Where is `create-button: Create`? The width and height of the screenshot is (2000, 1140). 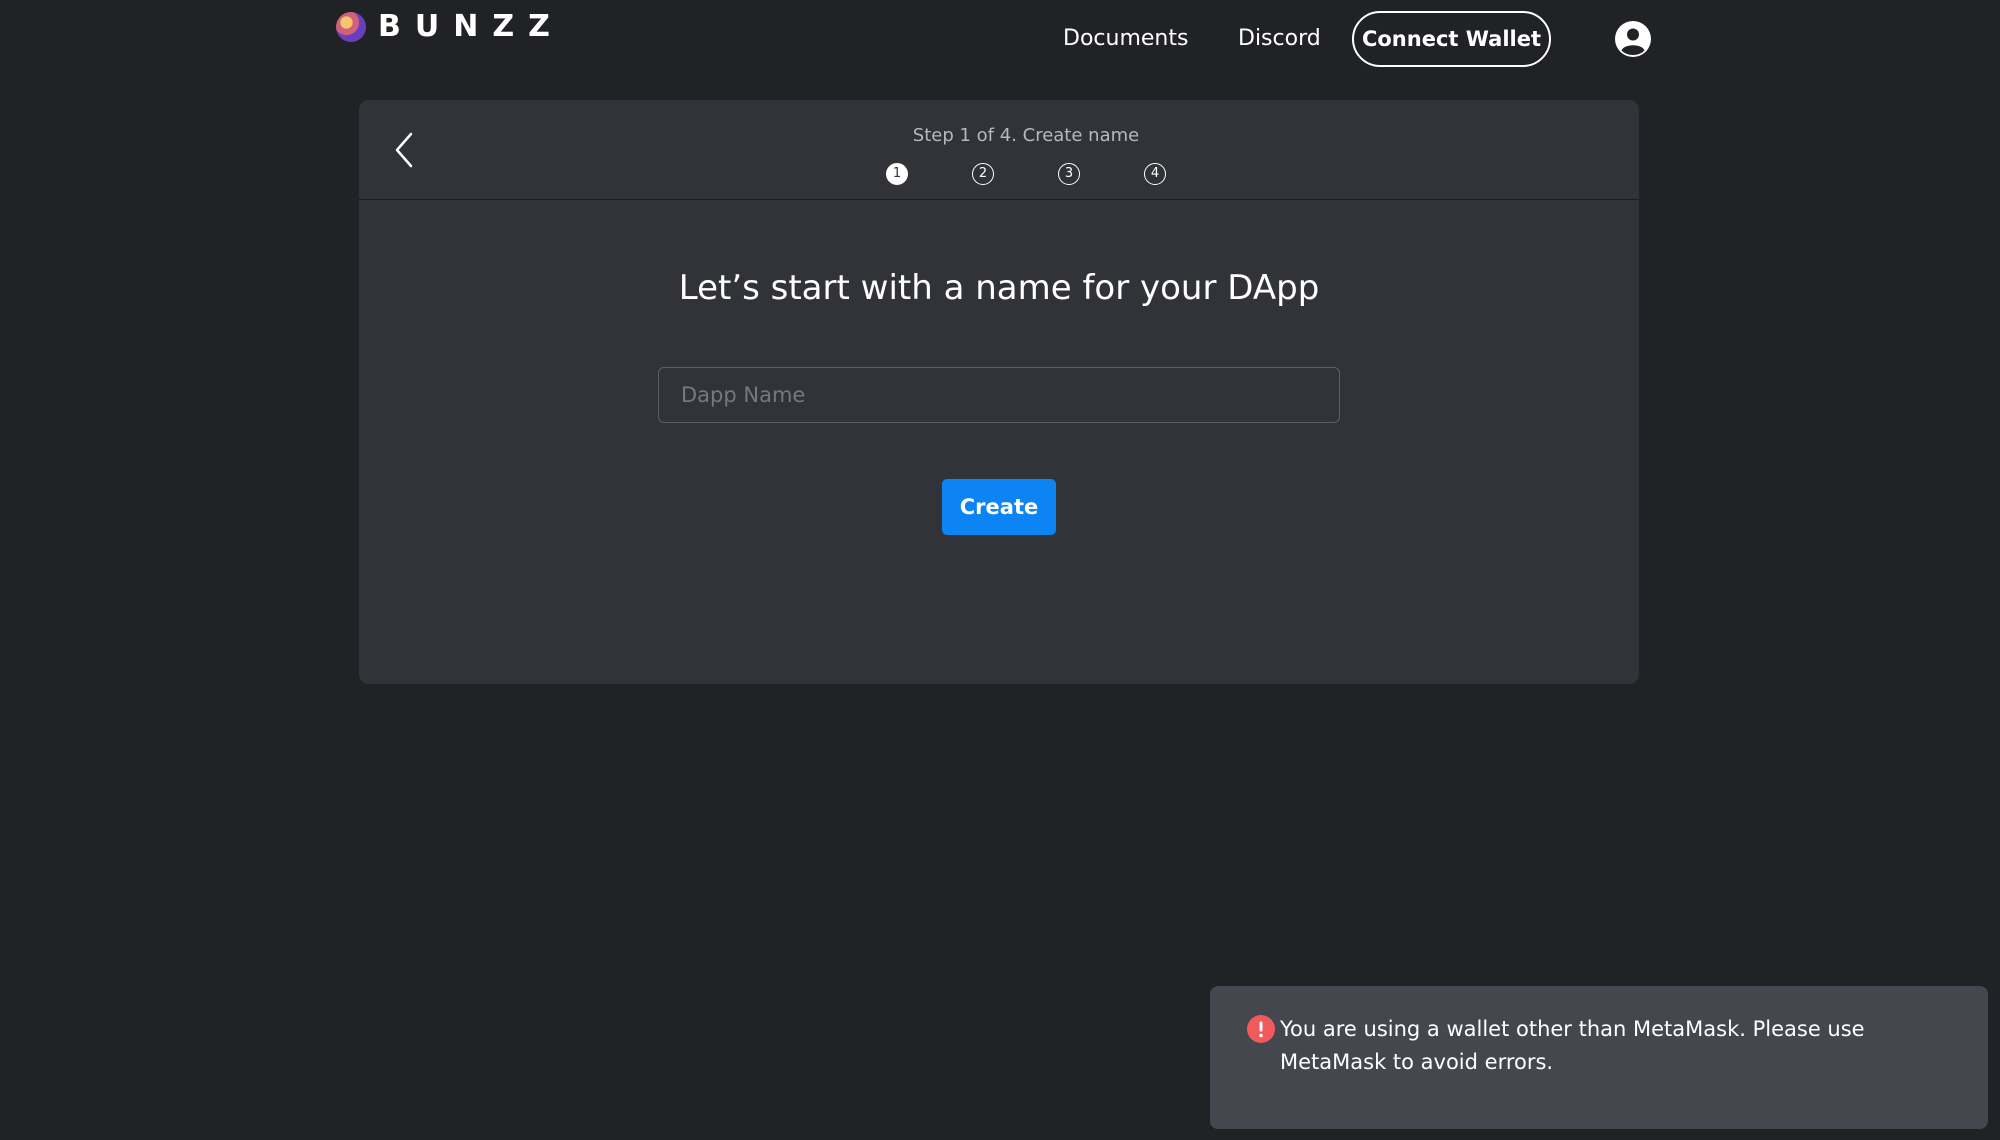
create-button: Create is located at coordinates (999, 507).